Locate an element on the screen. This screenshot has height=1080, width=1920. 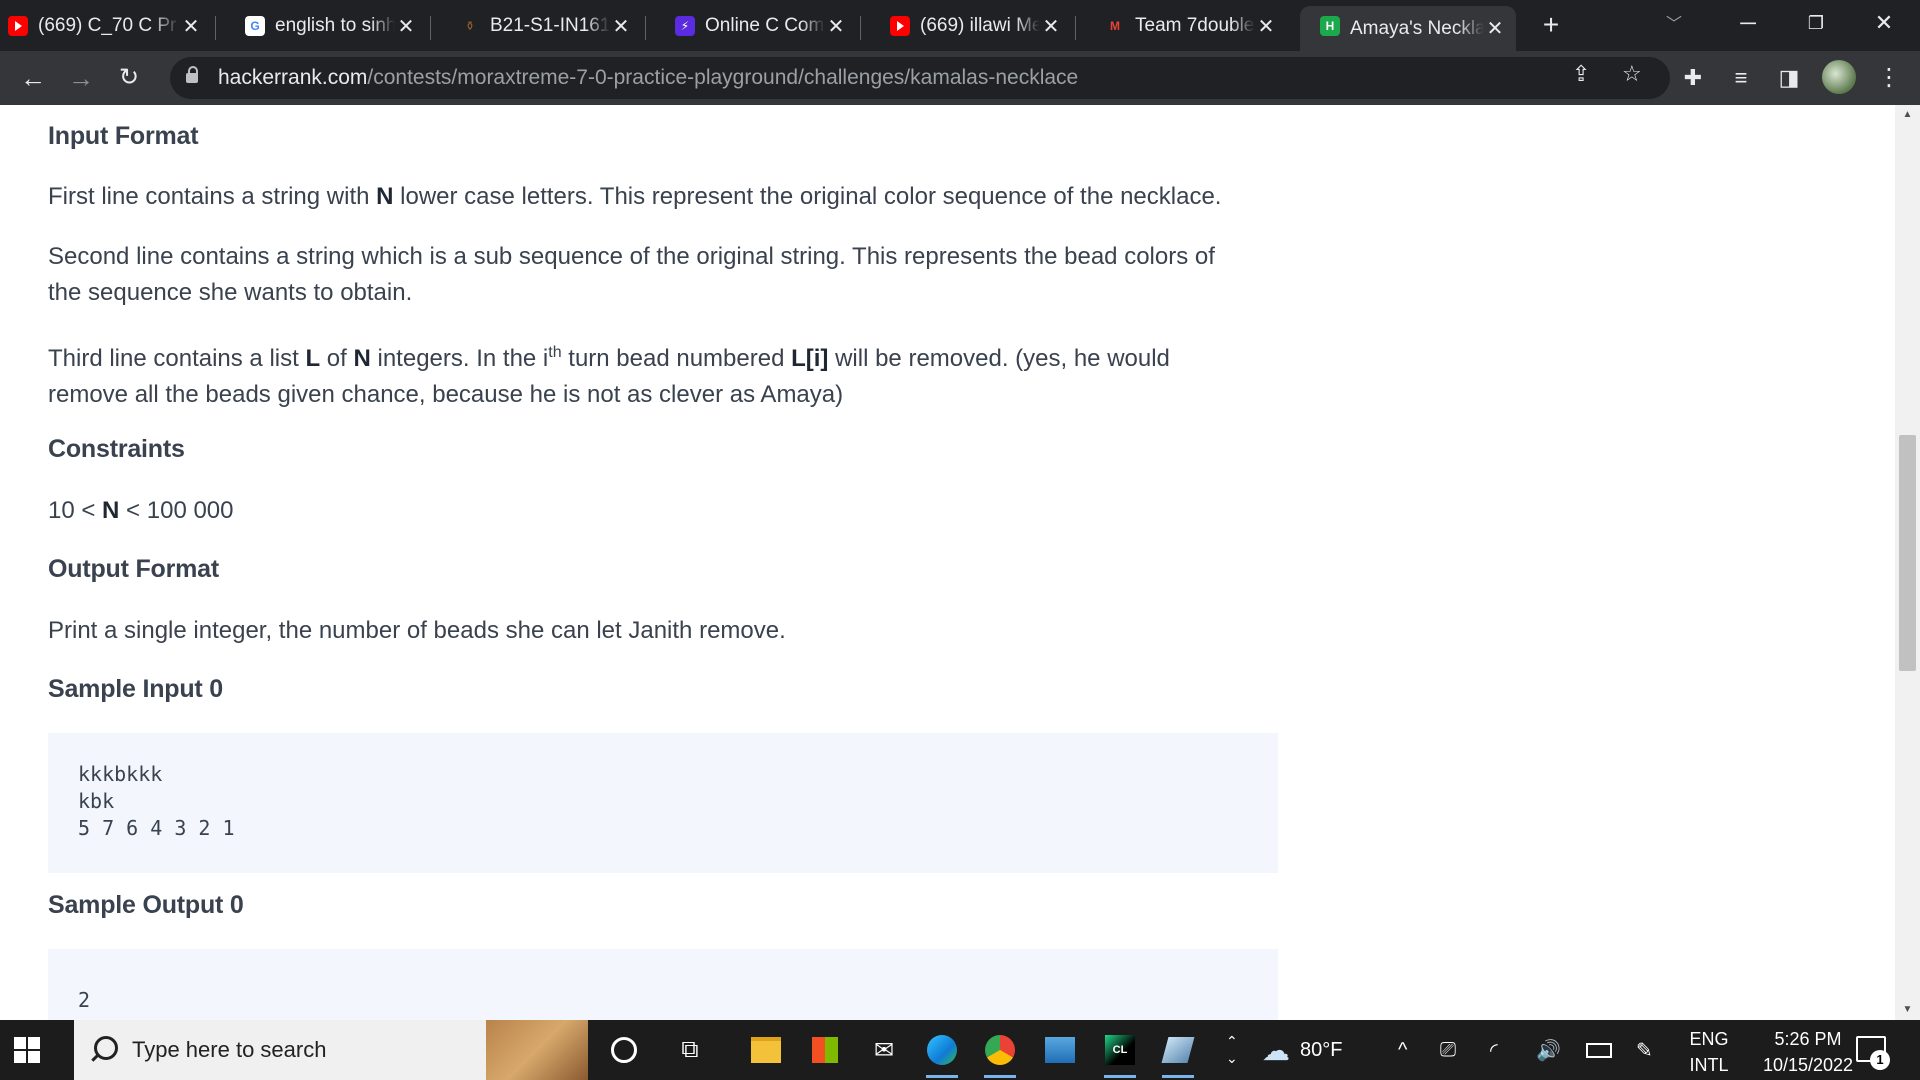
tab-google-translate: G english to sinhala ✕ is located at coordinates (321, 26).